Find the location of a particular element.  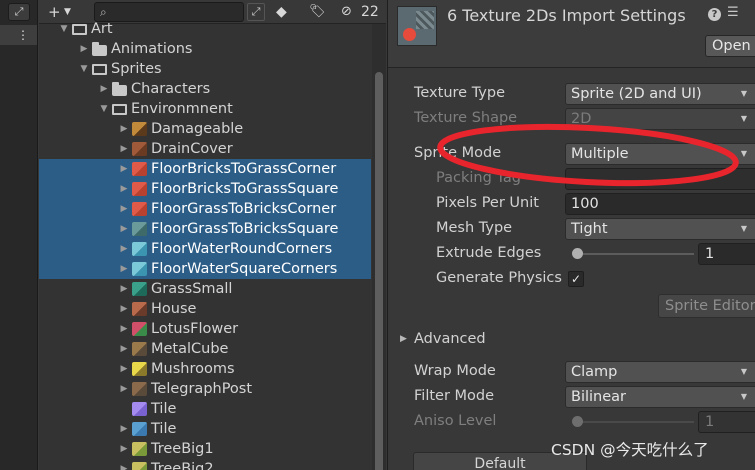

tree-item: ▶ Animations is located at coordinates (205, 49).